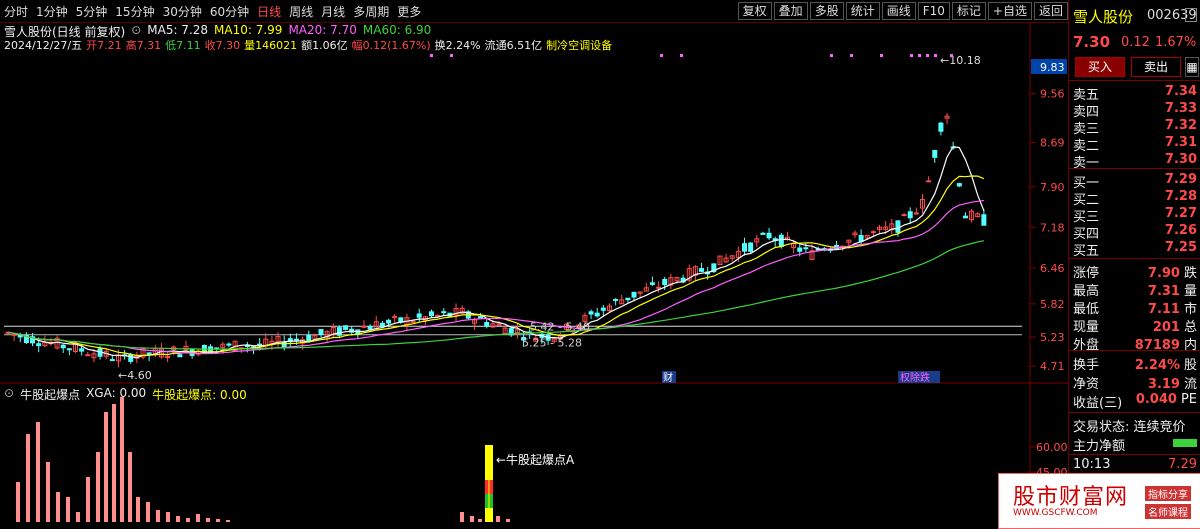  I want to click on period-tab: 月线, so click(333, 11).